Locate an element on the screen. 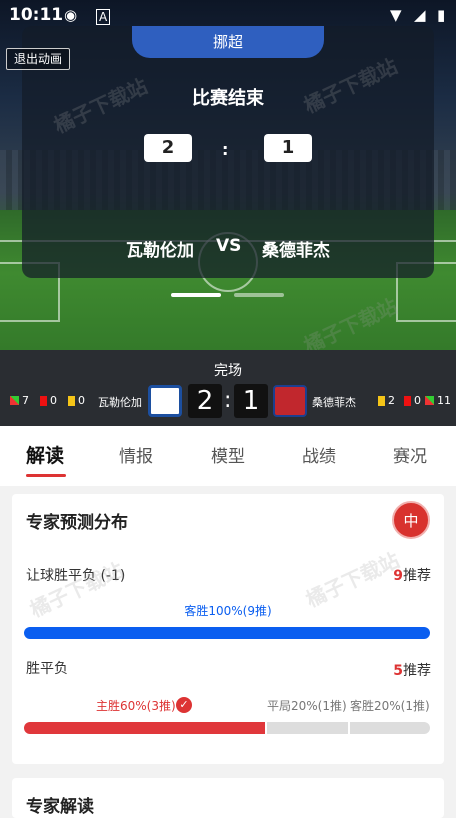 The height and width of the screenshot is (818, 456). clock: 10:11 is located at coordinates (36, 15).